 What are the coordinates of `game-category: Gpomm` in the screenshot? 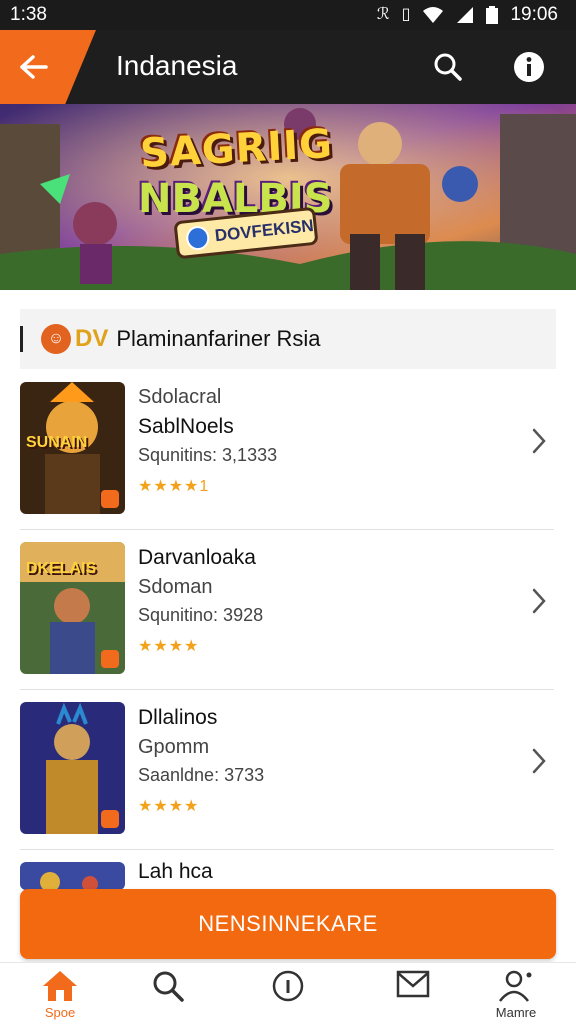 It's located at (174, 747).